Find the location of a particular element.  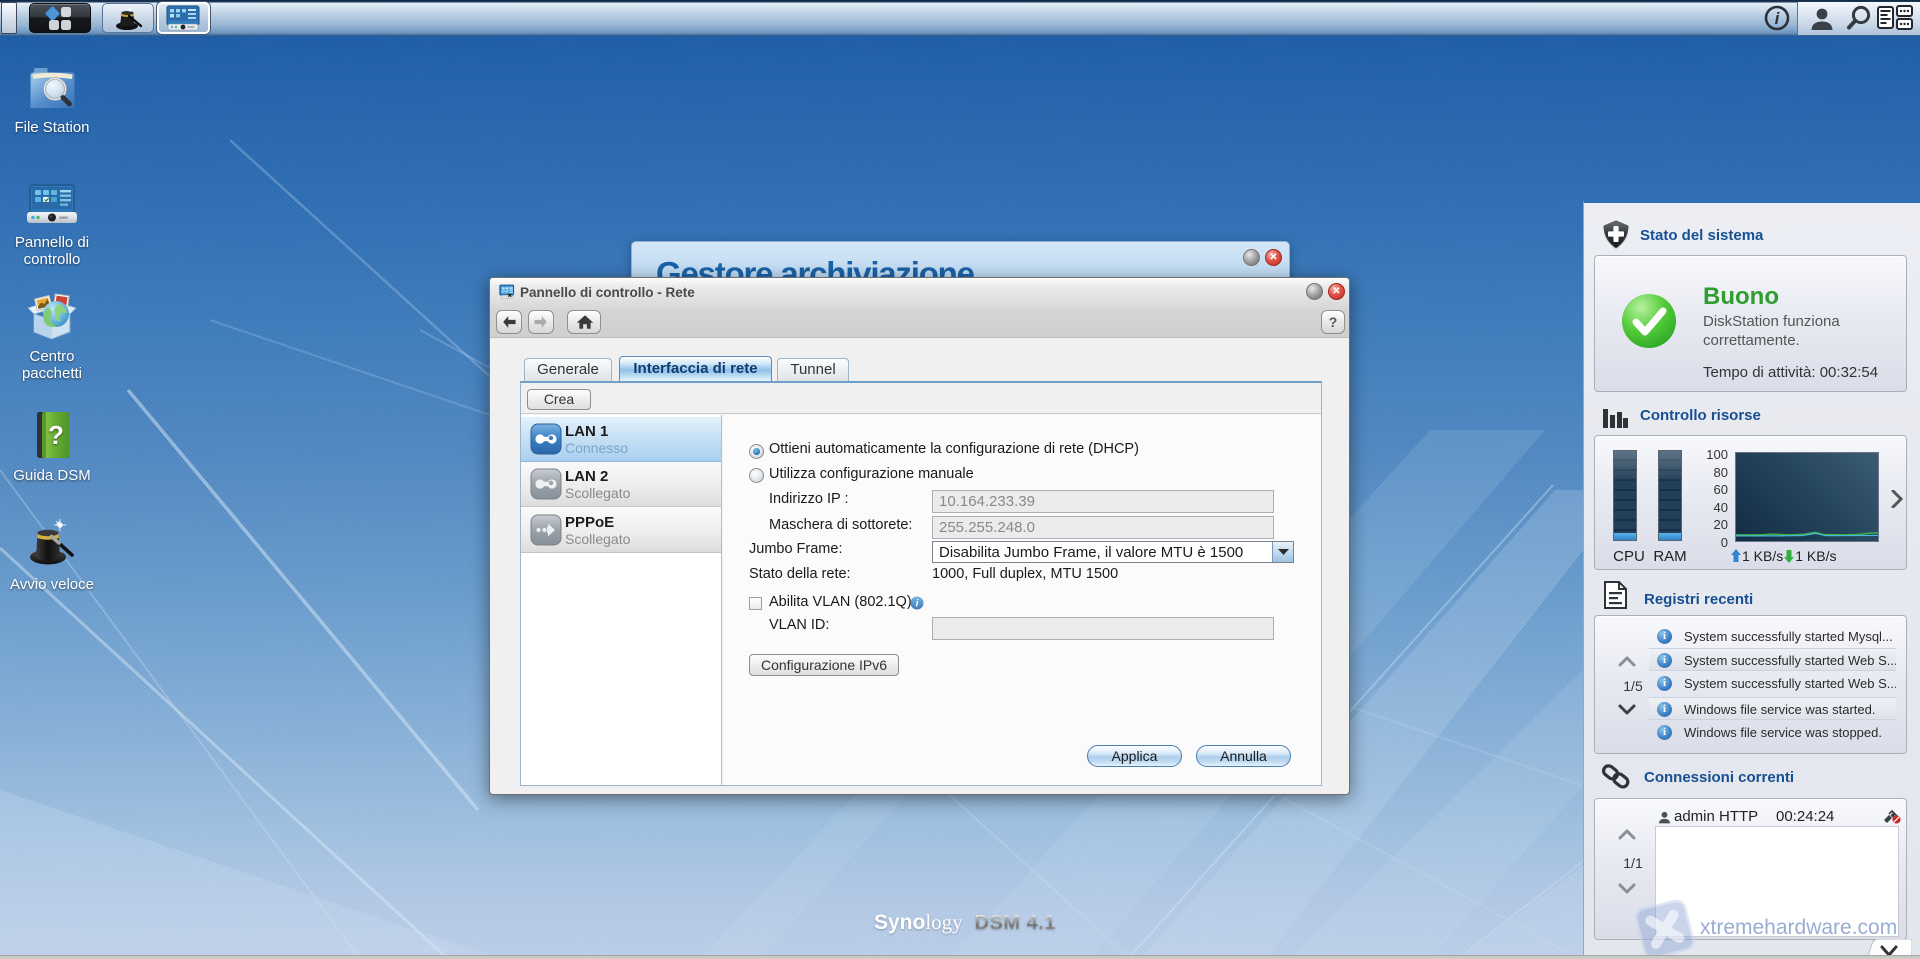

svg-text: xtremehardware.com is located at coordinates (1798, 927).